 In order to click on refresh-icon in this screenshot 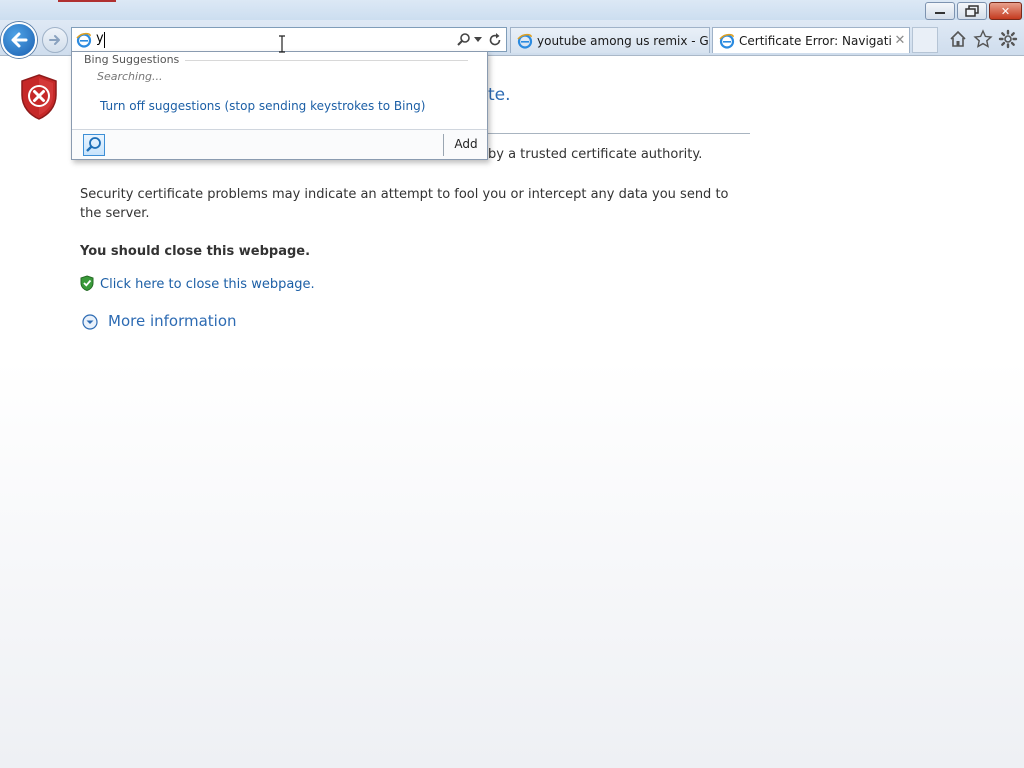, I will do `click(495, 40)`.